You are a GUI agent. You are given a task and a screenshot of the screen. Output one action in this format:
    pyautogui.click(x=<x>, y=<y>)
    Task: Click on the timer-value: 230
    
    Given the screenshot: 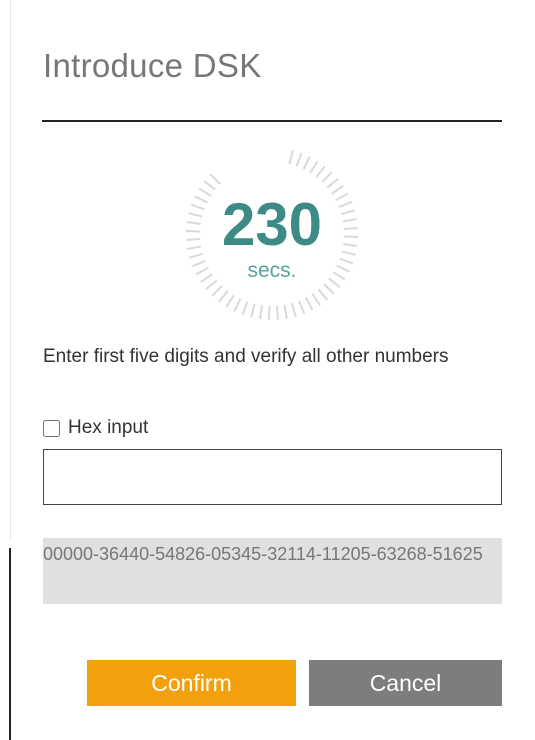 What is the action you would take?
    pyautogui.click(x=272, y=224)
    